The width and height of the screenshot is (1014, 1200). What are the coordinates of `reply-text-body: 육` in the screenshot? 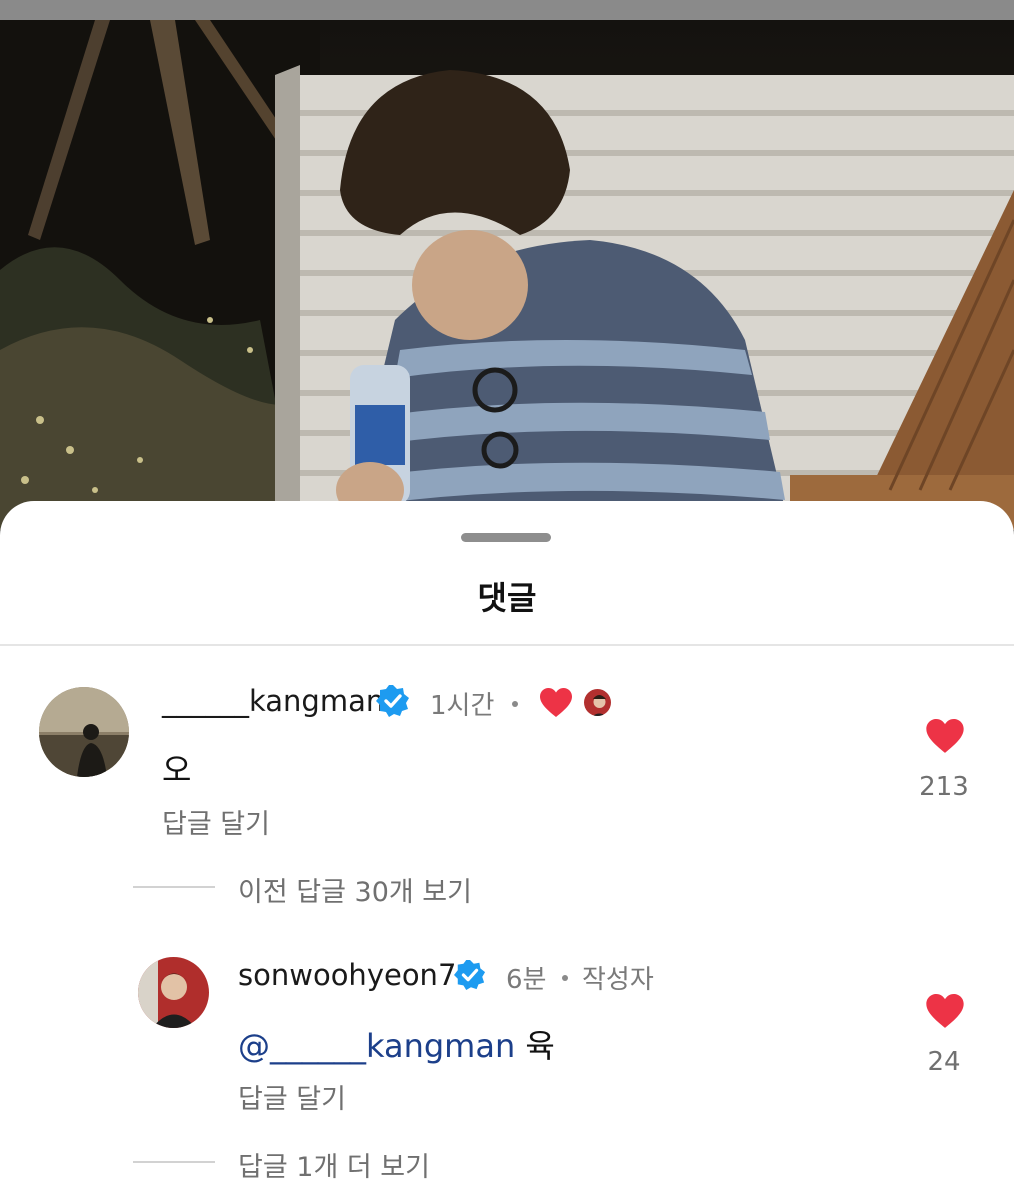 It's located at (540, 1046).